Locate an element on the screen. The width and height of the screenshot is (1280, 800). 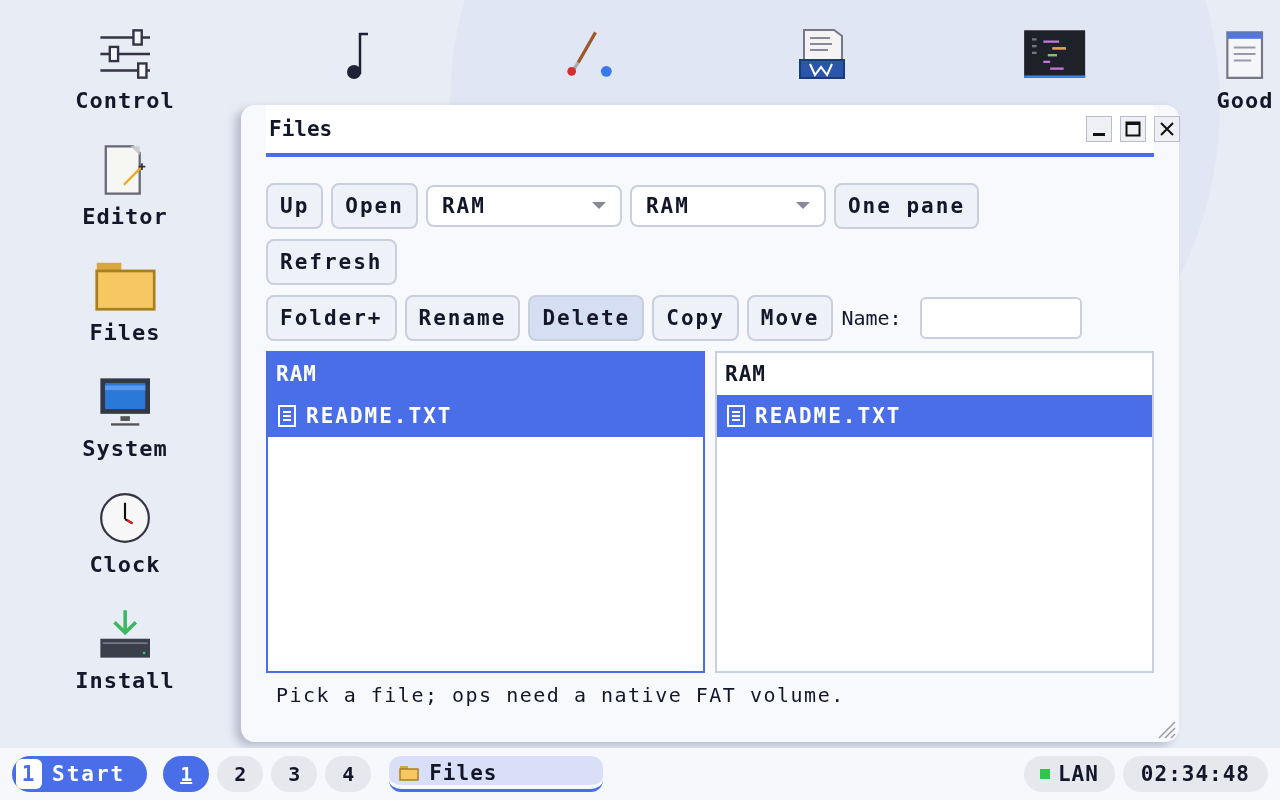
toolbar-button: Move is located at coordinates (790, 318).